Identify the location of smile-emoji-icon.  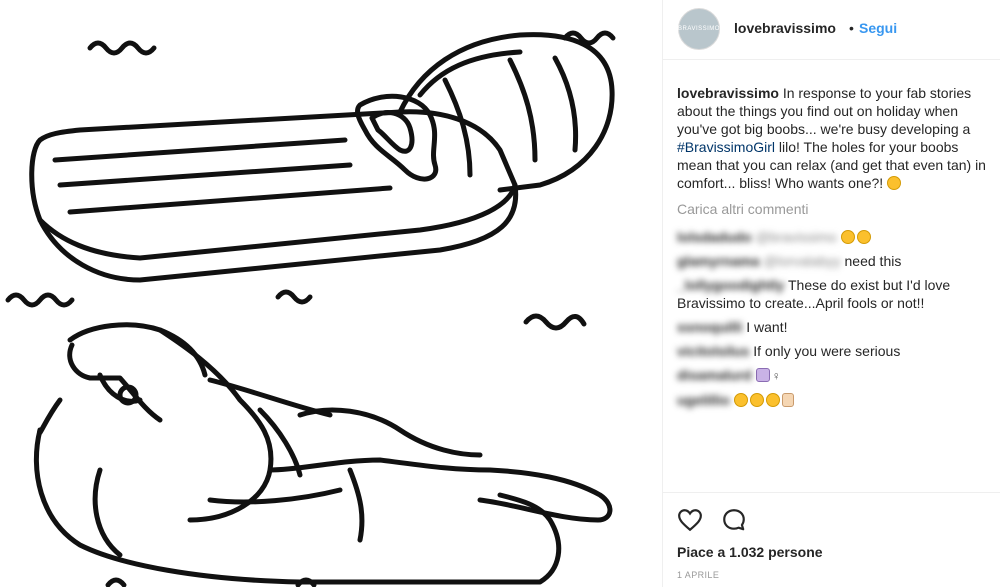
(772, 400).